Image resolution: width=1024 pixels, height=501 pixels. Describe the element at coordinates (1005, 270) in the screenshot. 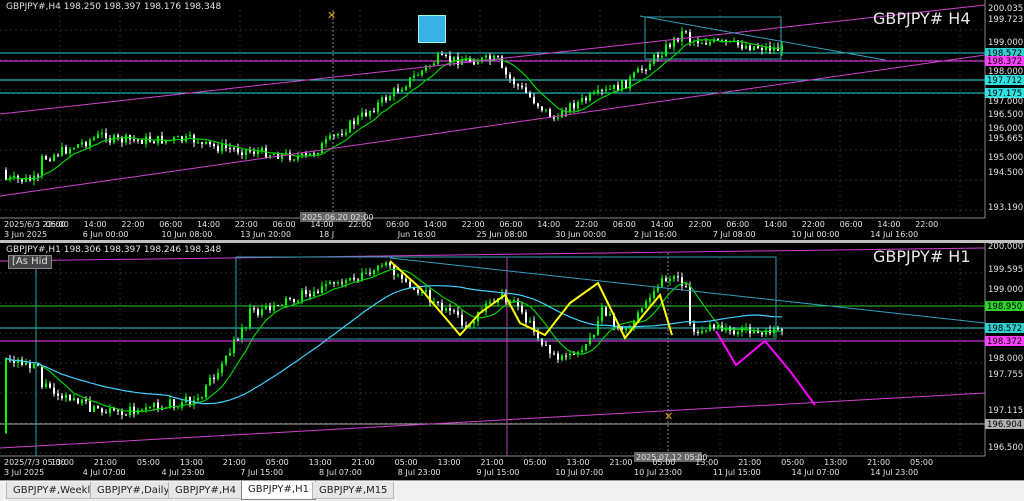

I see `price-tick-label: 199.595` at that location.